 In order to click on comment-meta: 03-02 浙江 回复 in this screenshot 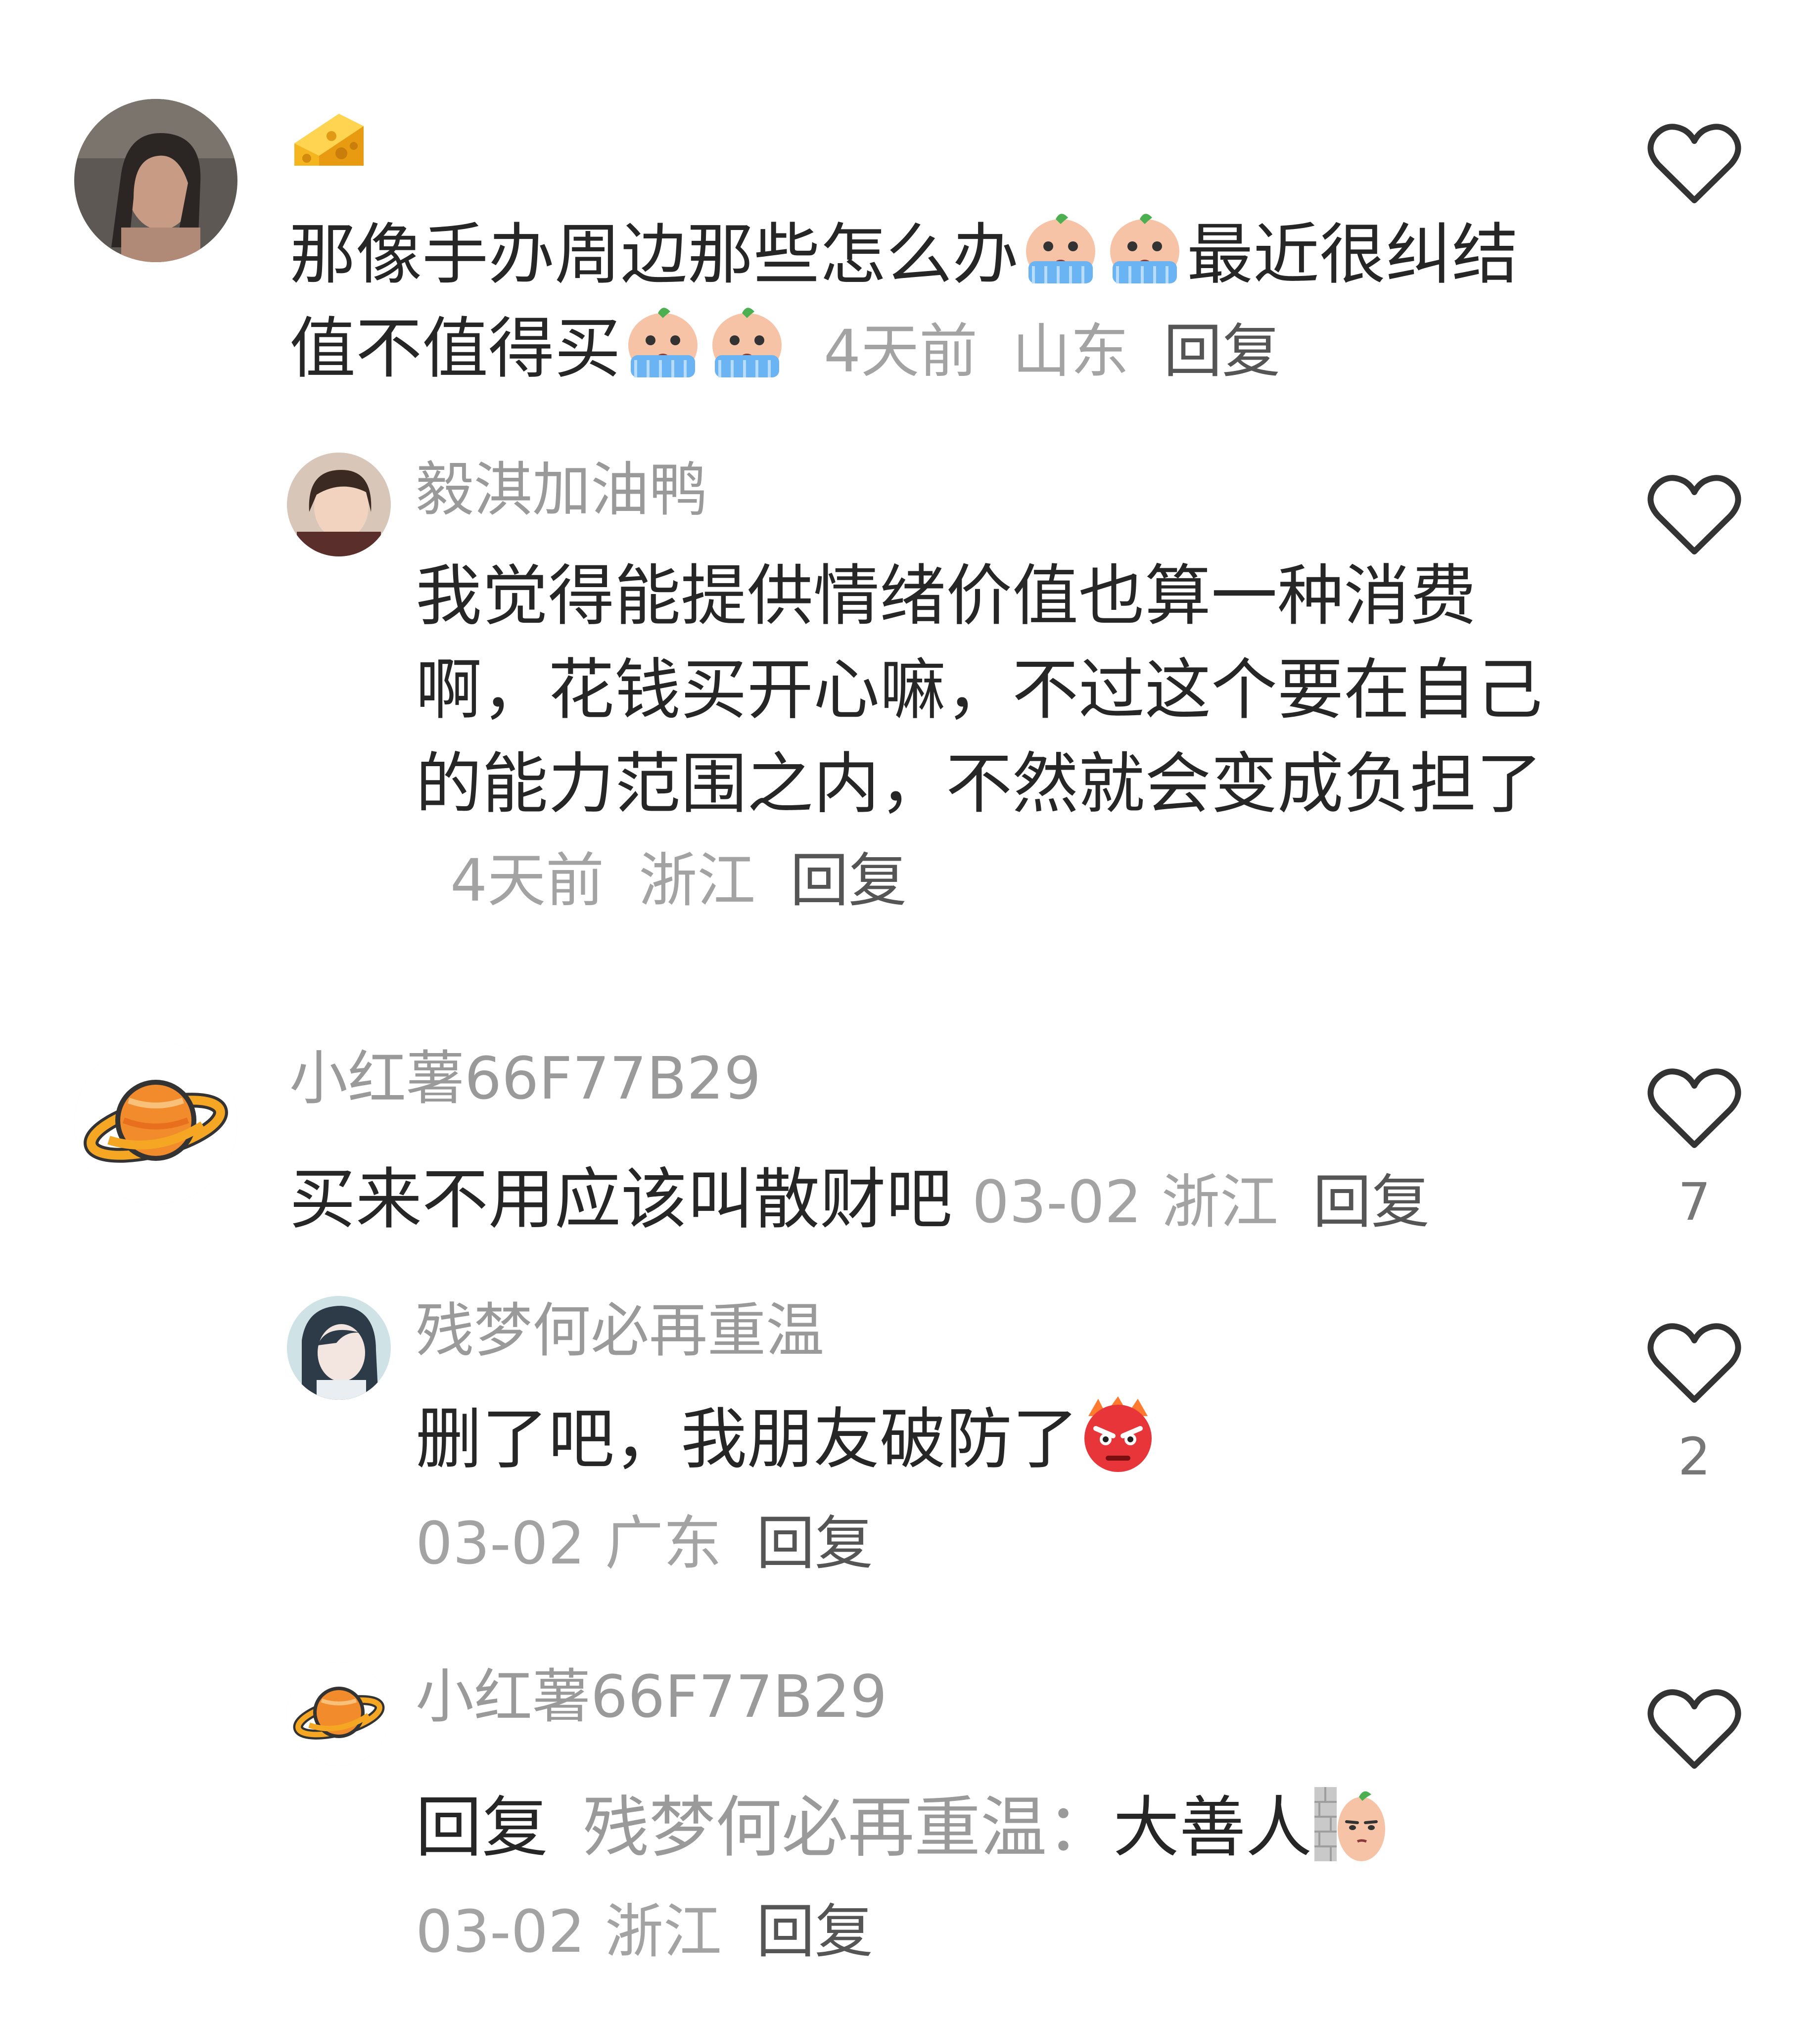, I will do `click(1191, 1202)`.